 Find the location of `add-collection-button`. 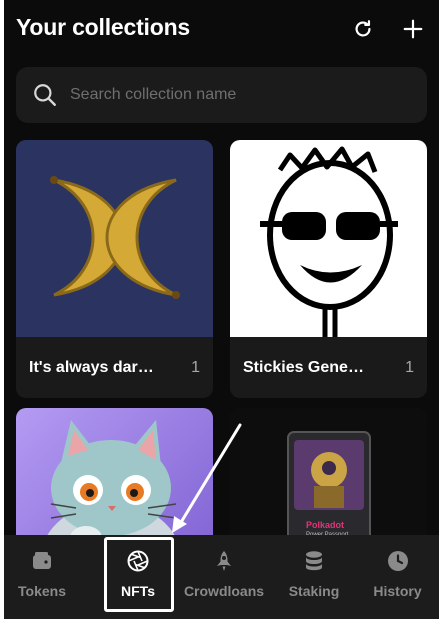

add-collection-button is located at coordinates (413, 29).